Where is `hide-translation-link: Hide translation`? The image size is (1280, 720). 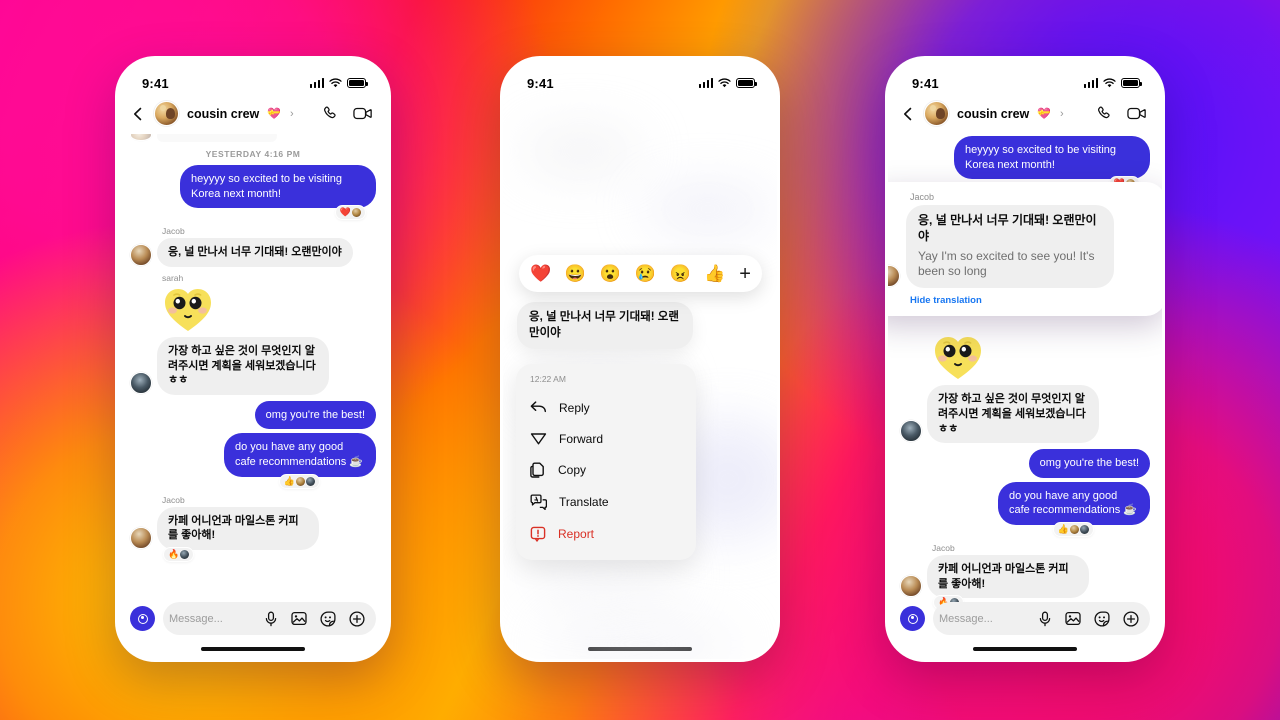
hide-translation-link: Hide translation is located at coordinates (1031, 300).